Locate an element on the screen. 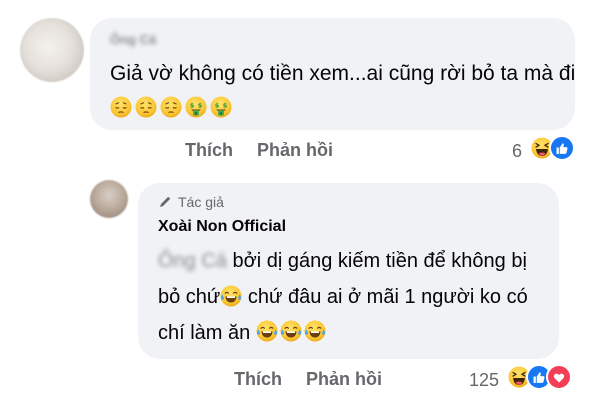  reply-text-line: bởi dị gáng kiếm tiền để không bị is located at coordinates (379, 261).